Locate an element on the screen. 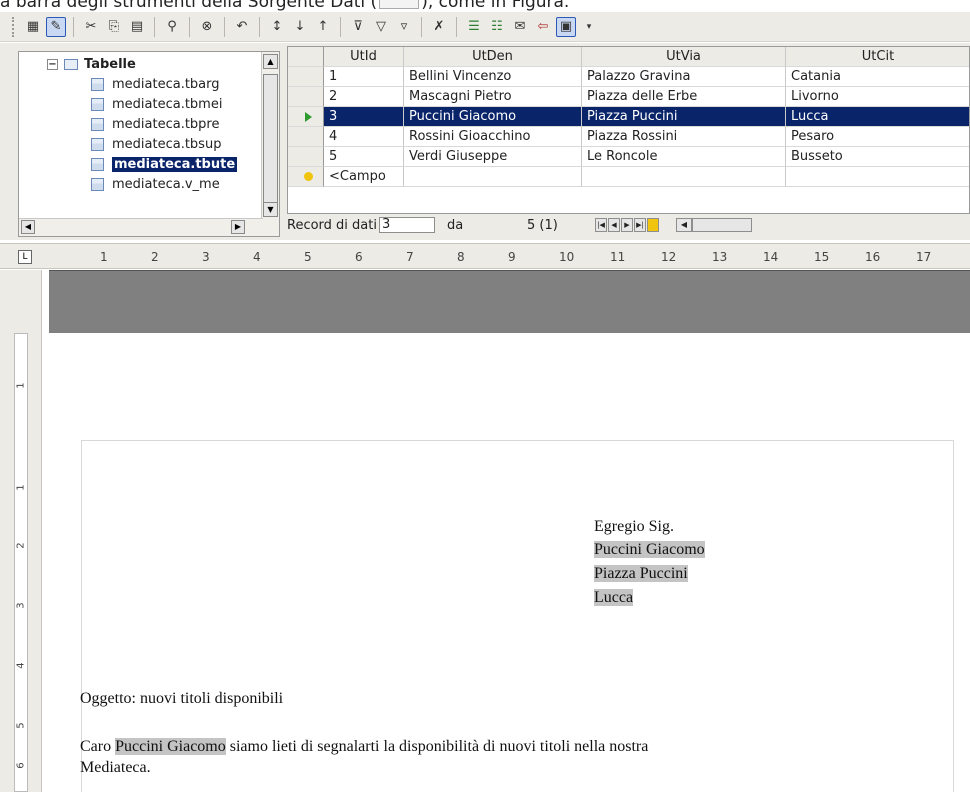  tree-item-tbute: mediateca.tbute is located at coordinates (164, 164).